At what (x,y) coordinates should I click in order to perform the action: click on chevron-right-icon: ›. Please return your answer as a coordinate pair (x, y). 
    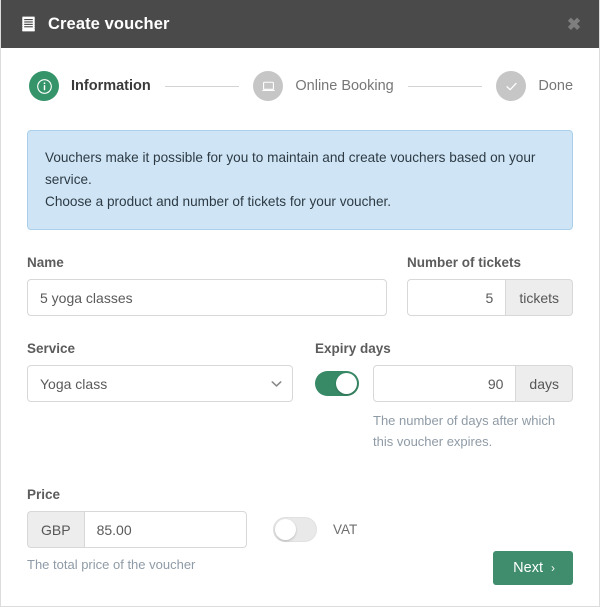
    Looking at the image, I should click on (553, 567).